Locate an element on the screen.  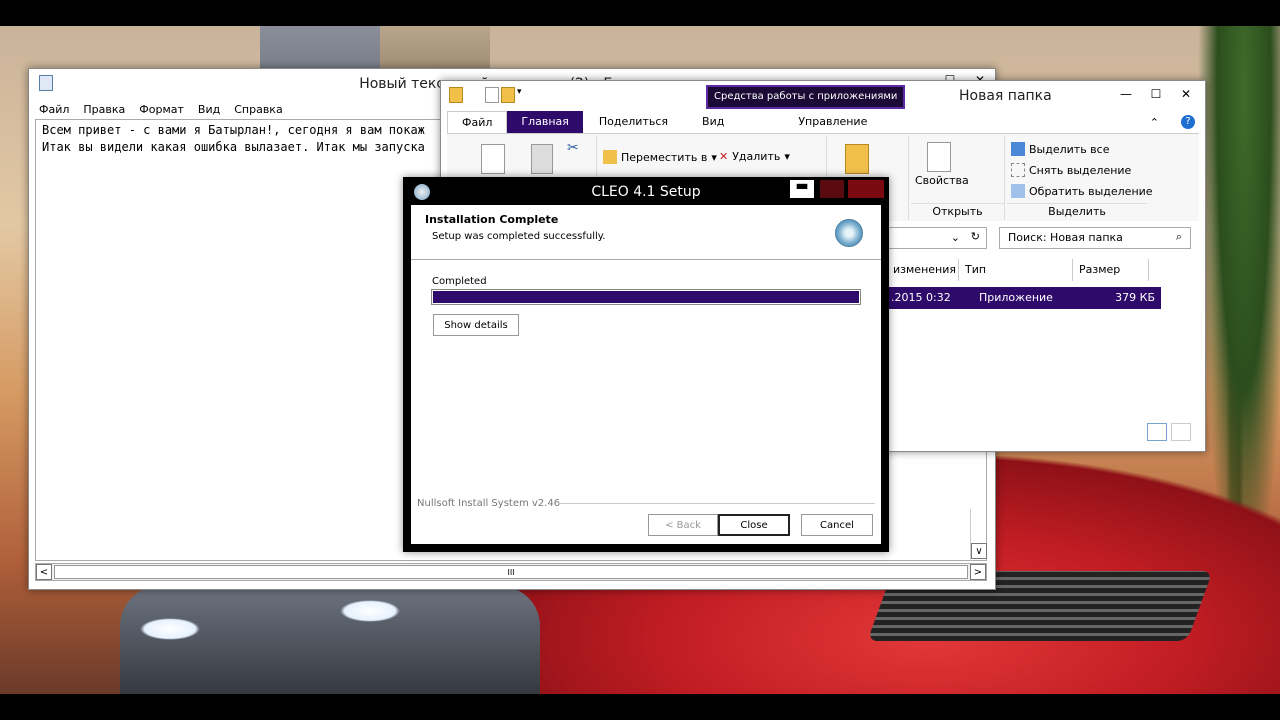
qat-dropdown-icon: ▾ is located at coordinates (519, 95).